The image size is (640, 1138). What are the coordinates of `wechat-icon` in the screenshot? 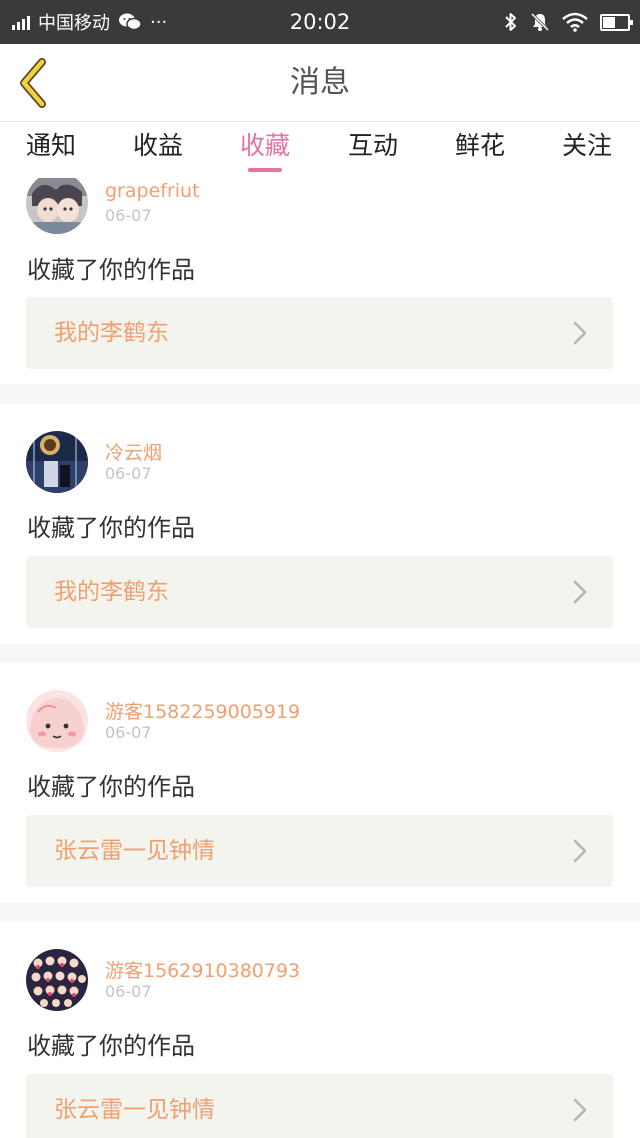 It's located at (130, 22).